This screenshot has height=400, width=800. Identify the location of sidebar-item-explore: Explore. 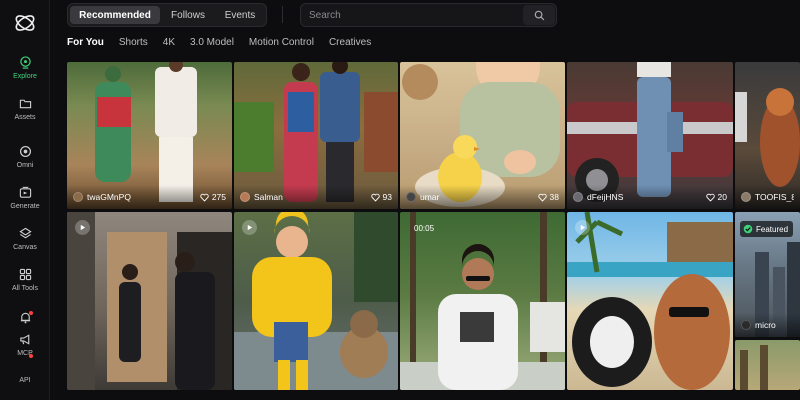
(25, 68).